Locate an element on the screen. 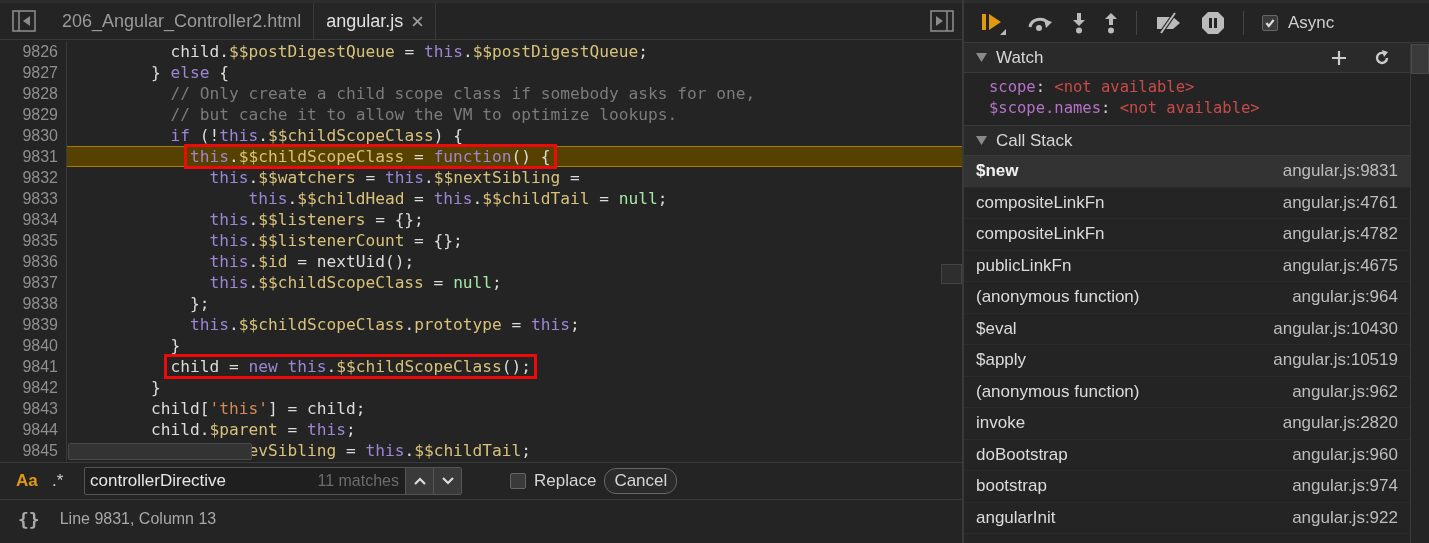 The image size is (1429, 543). code-line: this.$id = nextUid(); is located at coordinates (312, 261).